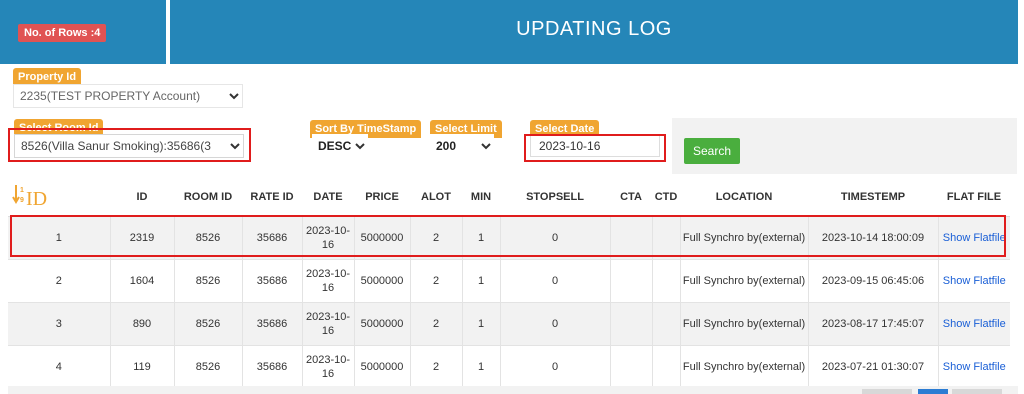 This screenshot has height=394, width=1024. What do you see at coordinates (142, 197) in the screenshot?
I see `col-header-id: ID` at bounding box center [142, 197].